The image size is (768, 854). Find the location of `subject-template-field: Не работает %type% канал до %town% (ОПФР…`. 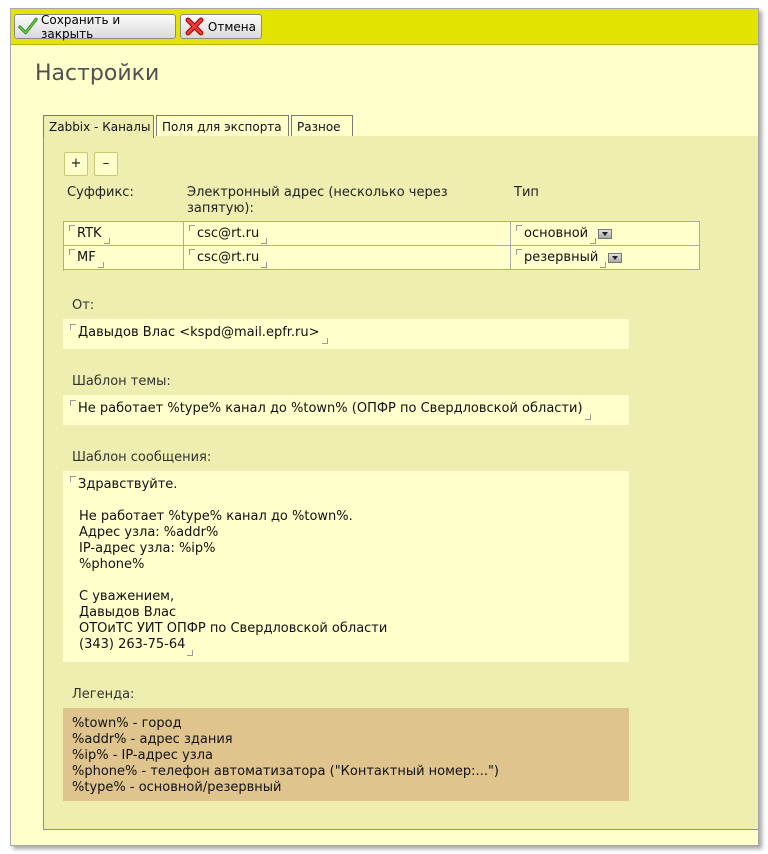

subject-template-field: Не работает %type% канал до %town% (ОПФР… is located at coordinates (346, 410).